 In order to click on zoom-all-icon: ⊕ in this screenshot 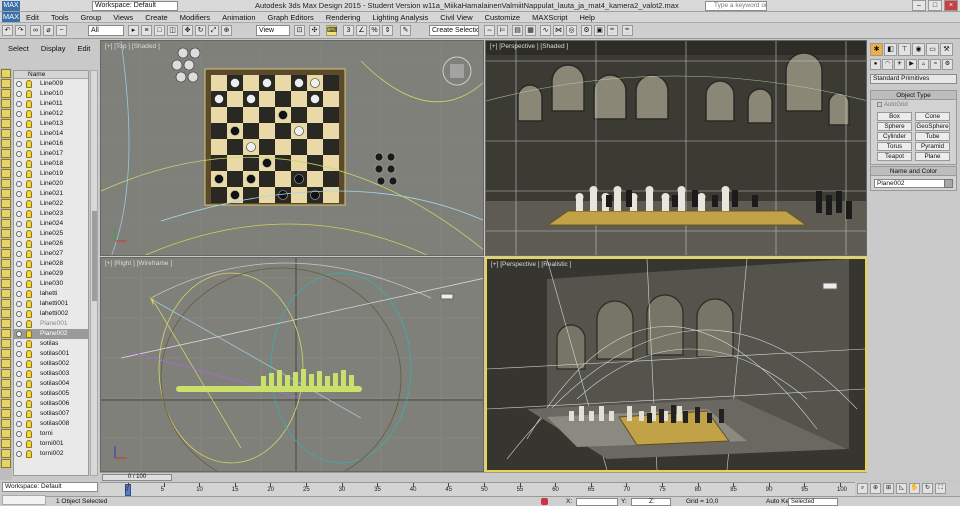, I will do `click(875, 488)`.